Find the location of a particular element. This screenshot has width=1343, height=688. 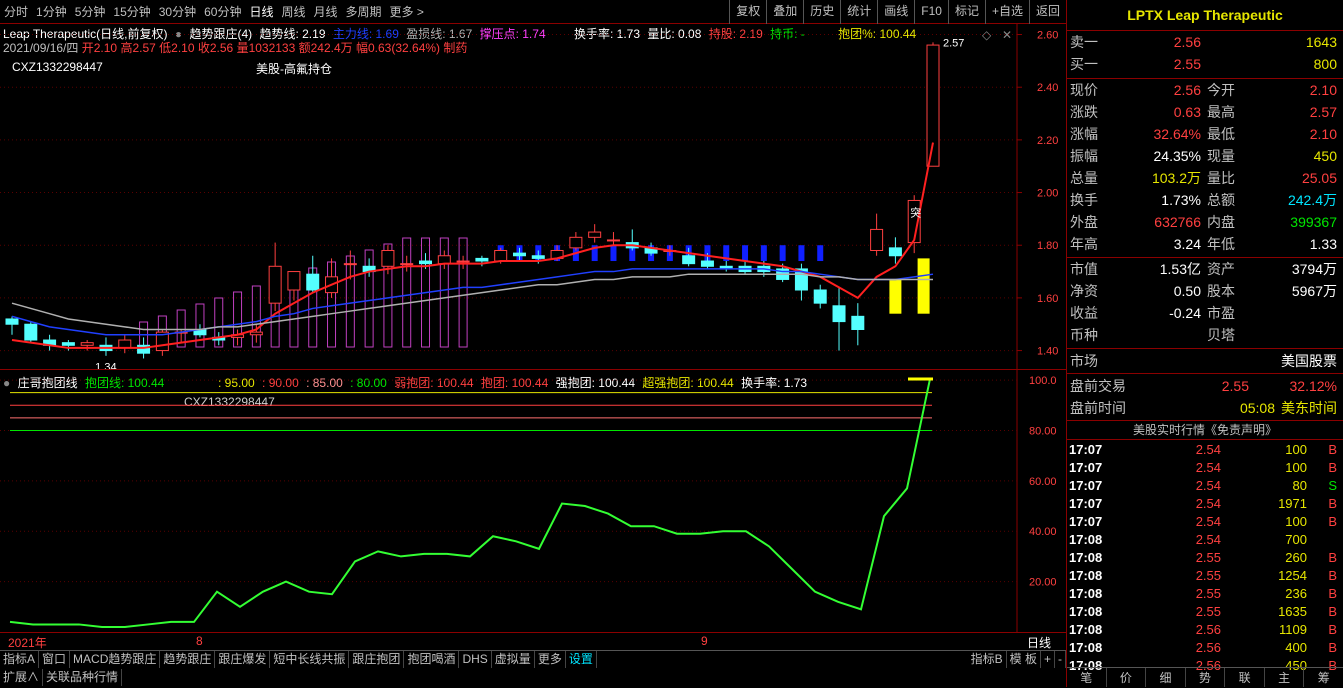

tick-volume: 80 is located at coordinates (1299, 485).